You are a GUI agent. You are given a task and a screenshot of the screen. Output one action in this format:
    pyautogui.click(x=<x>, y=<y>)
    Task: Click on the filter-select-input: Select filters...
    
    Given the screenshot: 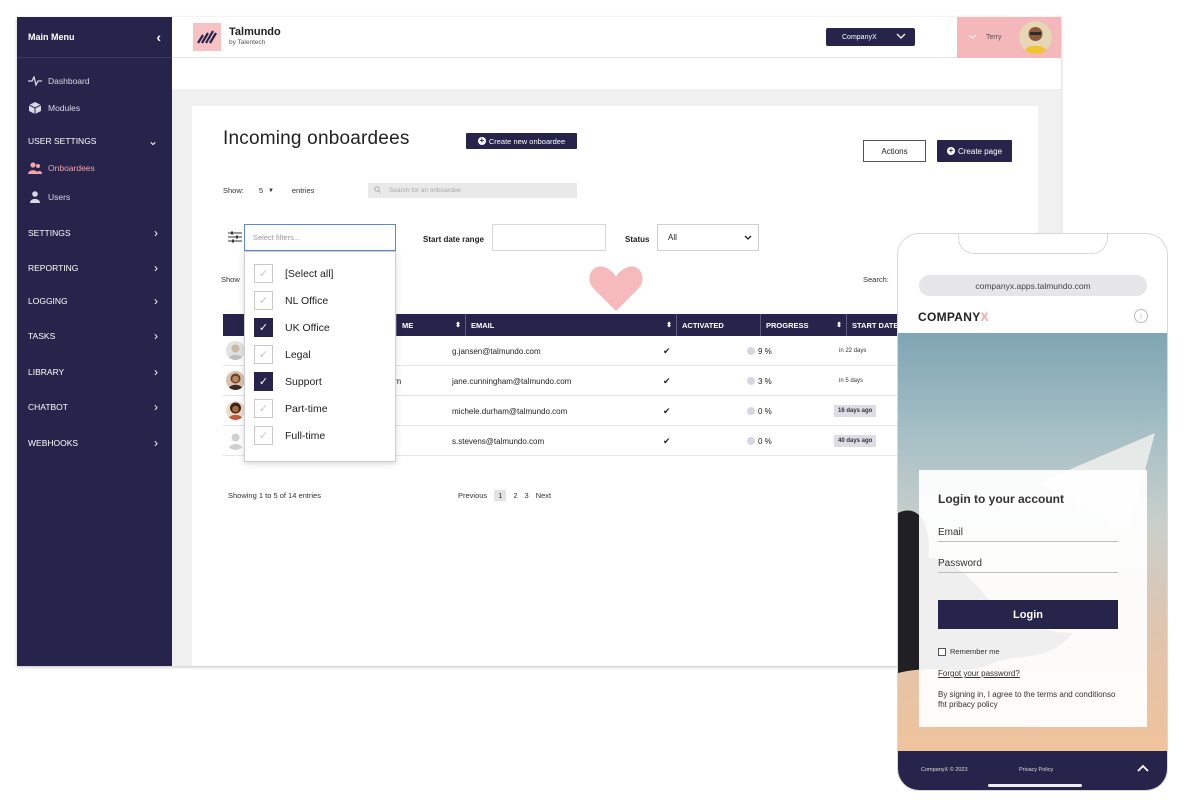 What is the action you would take?
    pyautogui.click(x=320, y=237)
    